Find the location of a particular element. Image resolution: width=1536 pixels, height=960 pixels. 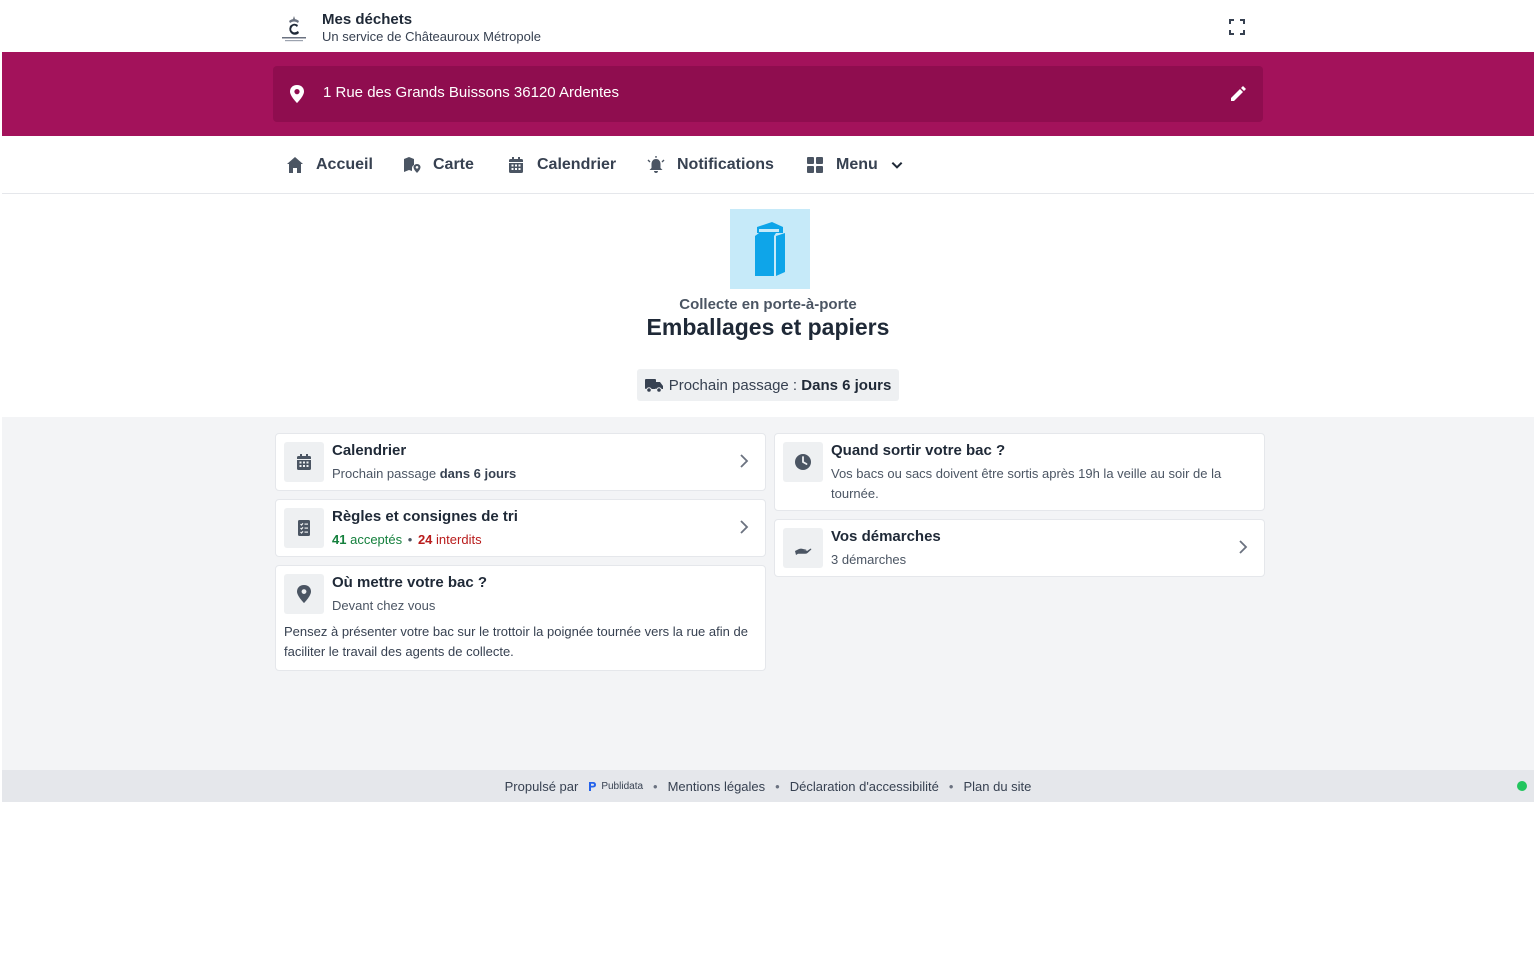

next-collection-value: Dans 6 jours is located at coordinates (846, 385).